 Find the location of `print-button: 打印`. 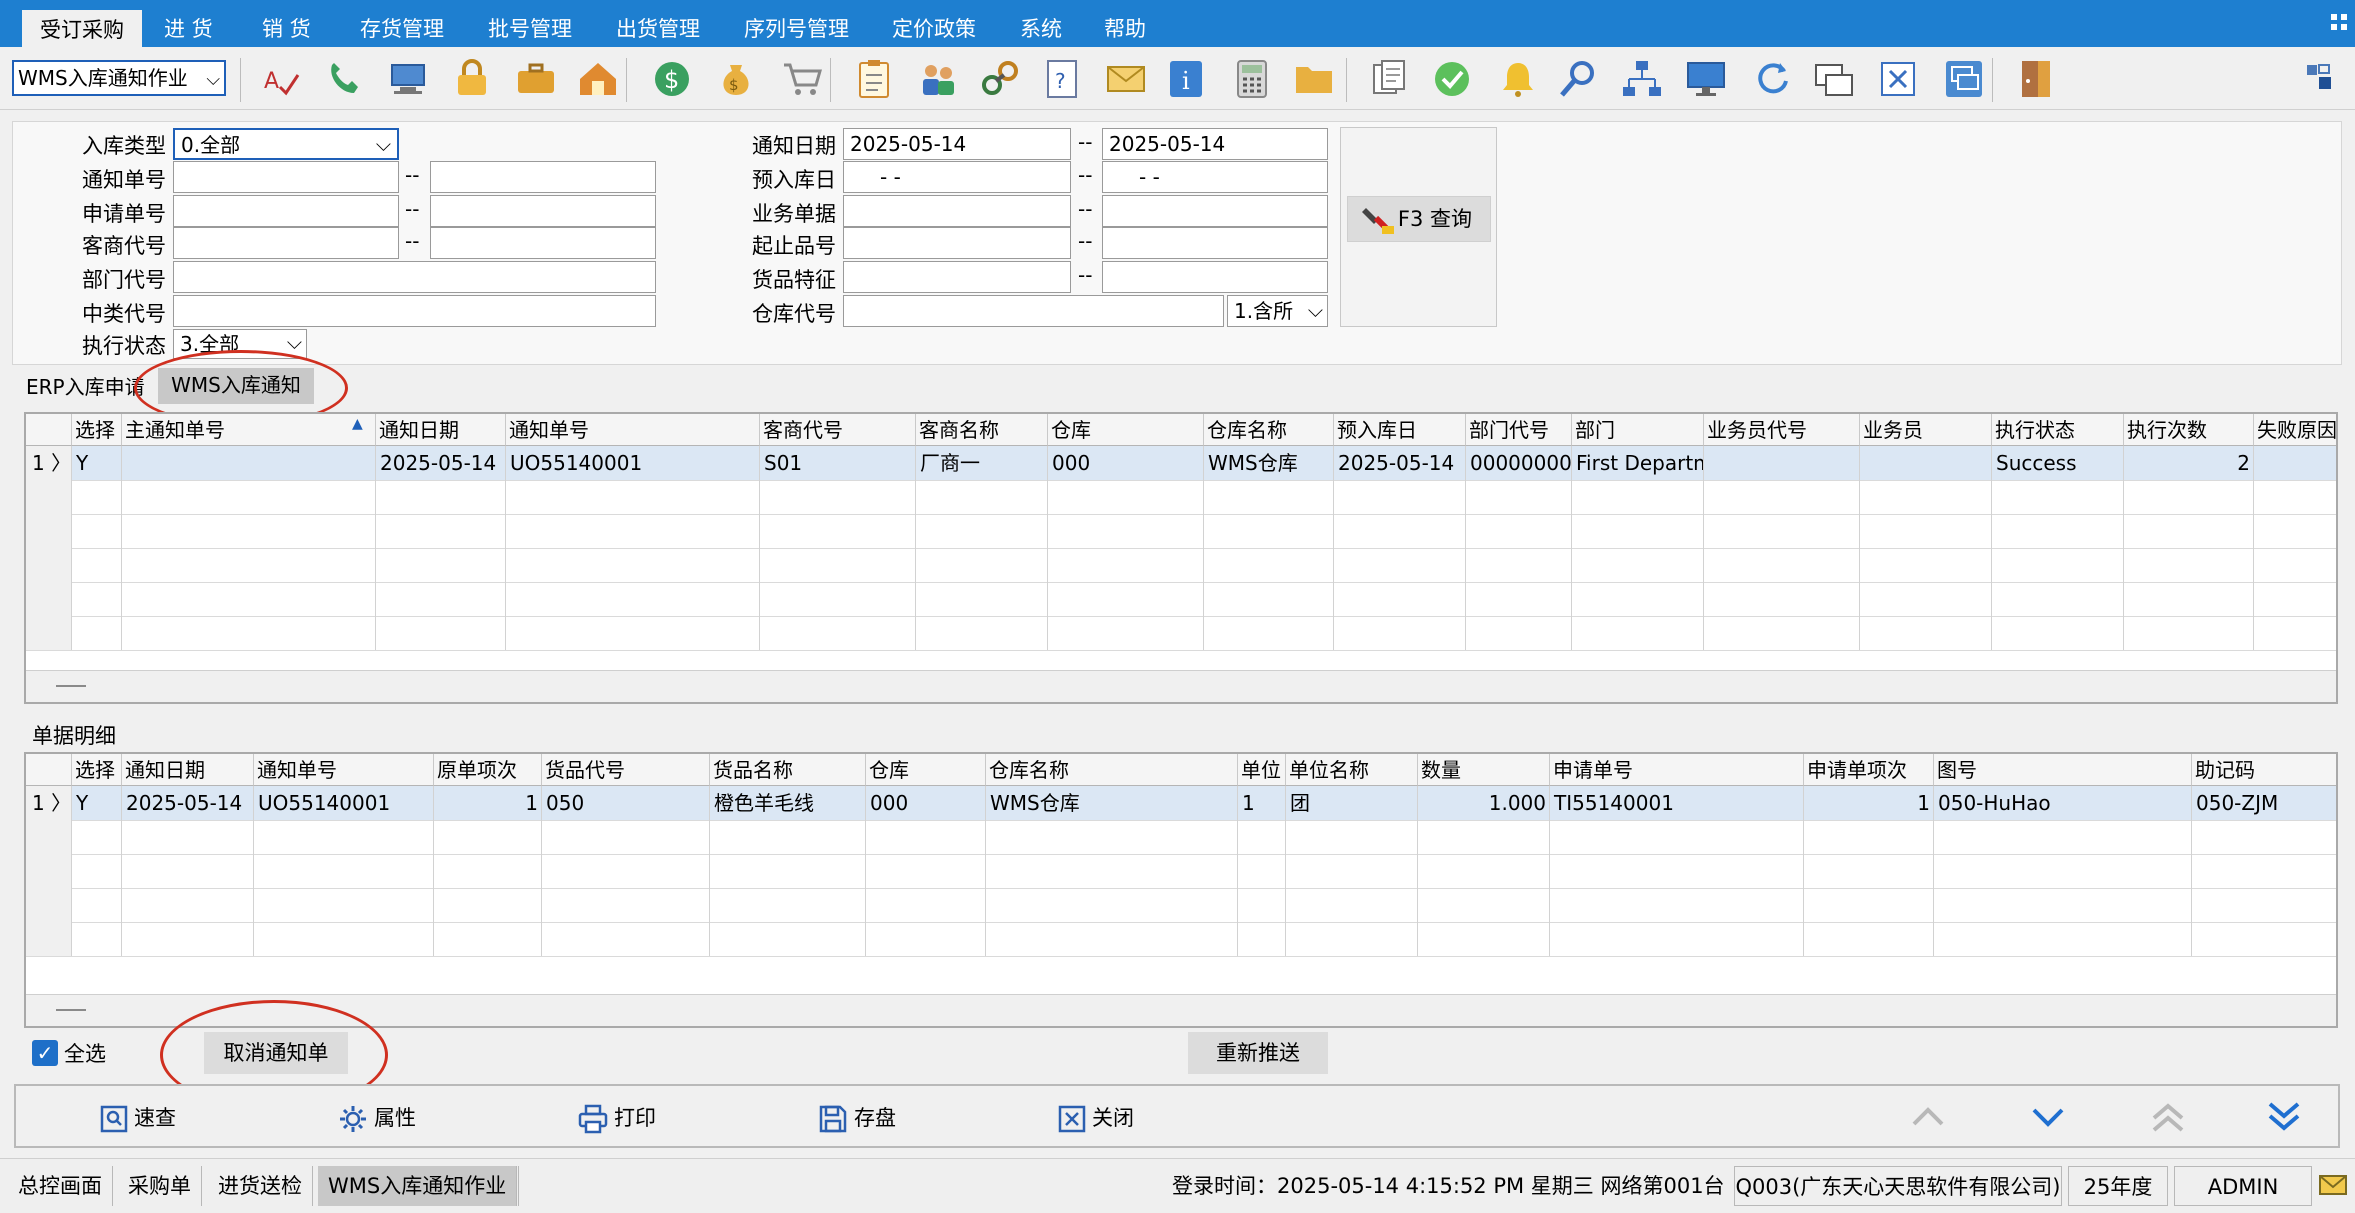

print-button: 打印 is located at coordinates (617, 1118).